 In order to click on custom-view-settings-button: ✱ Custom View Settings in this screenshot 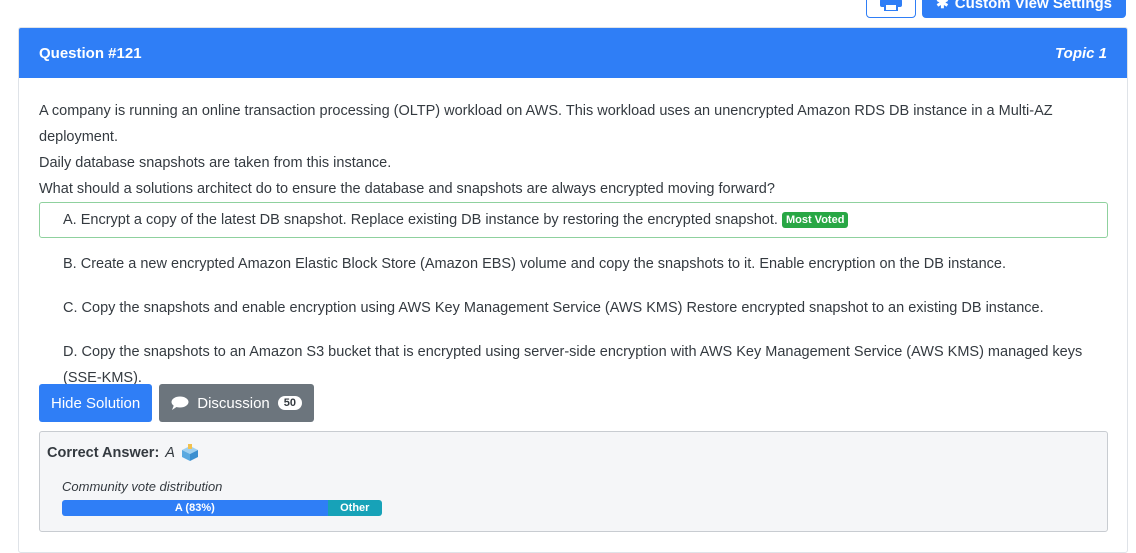, I will do `click(1024, 9)`.